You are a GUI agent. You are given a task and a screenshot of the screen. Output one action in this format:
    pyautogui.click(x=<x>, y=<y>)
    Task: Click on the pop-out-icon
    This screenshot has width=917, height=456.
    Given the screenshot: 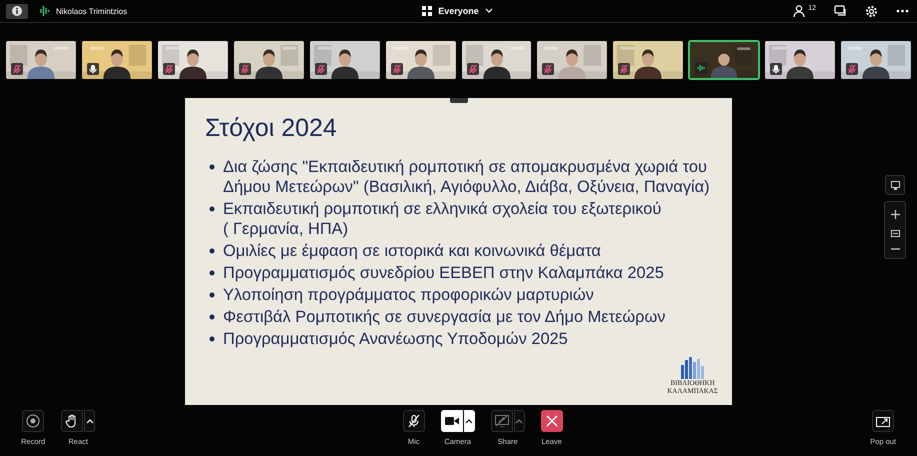 What is the action you would take?
    pyautogui.click(x=883, y=421)
    